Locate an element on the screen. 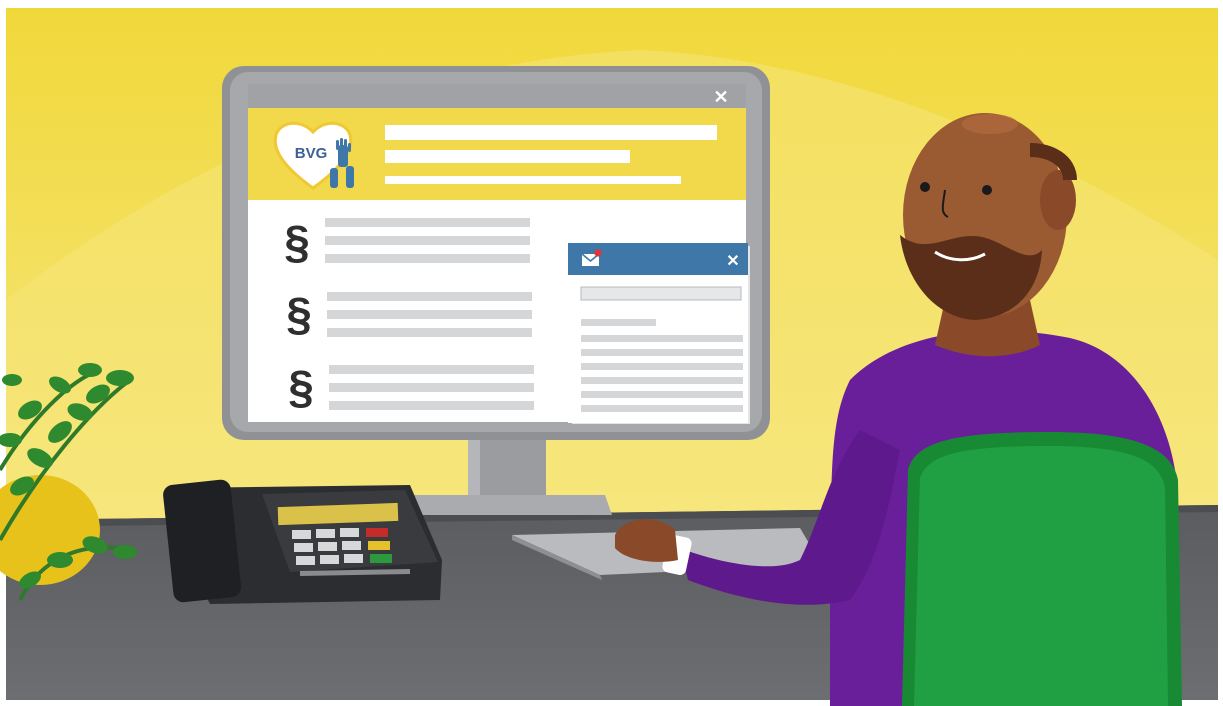  eye-left is located at coordinates (925, 187).